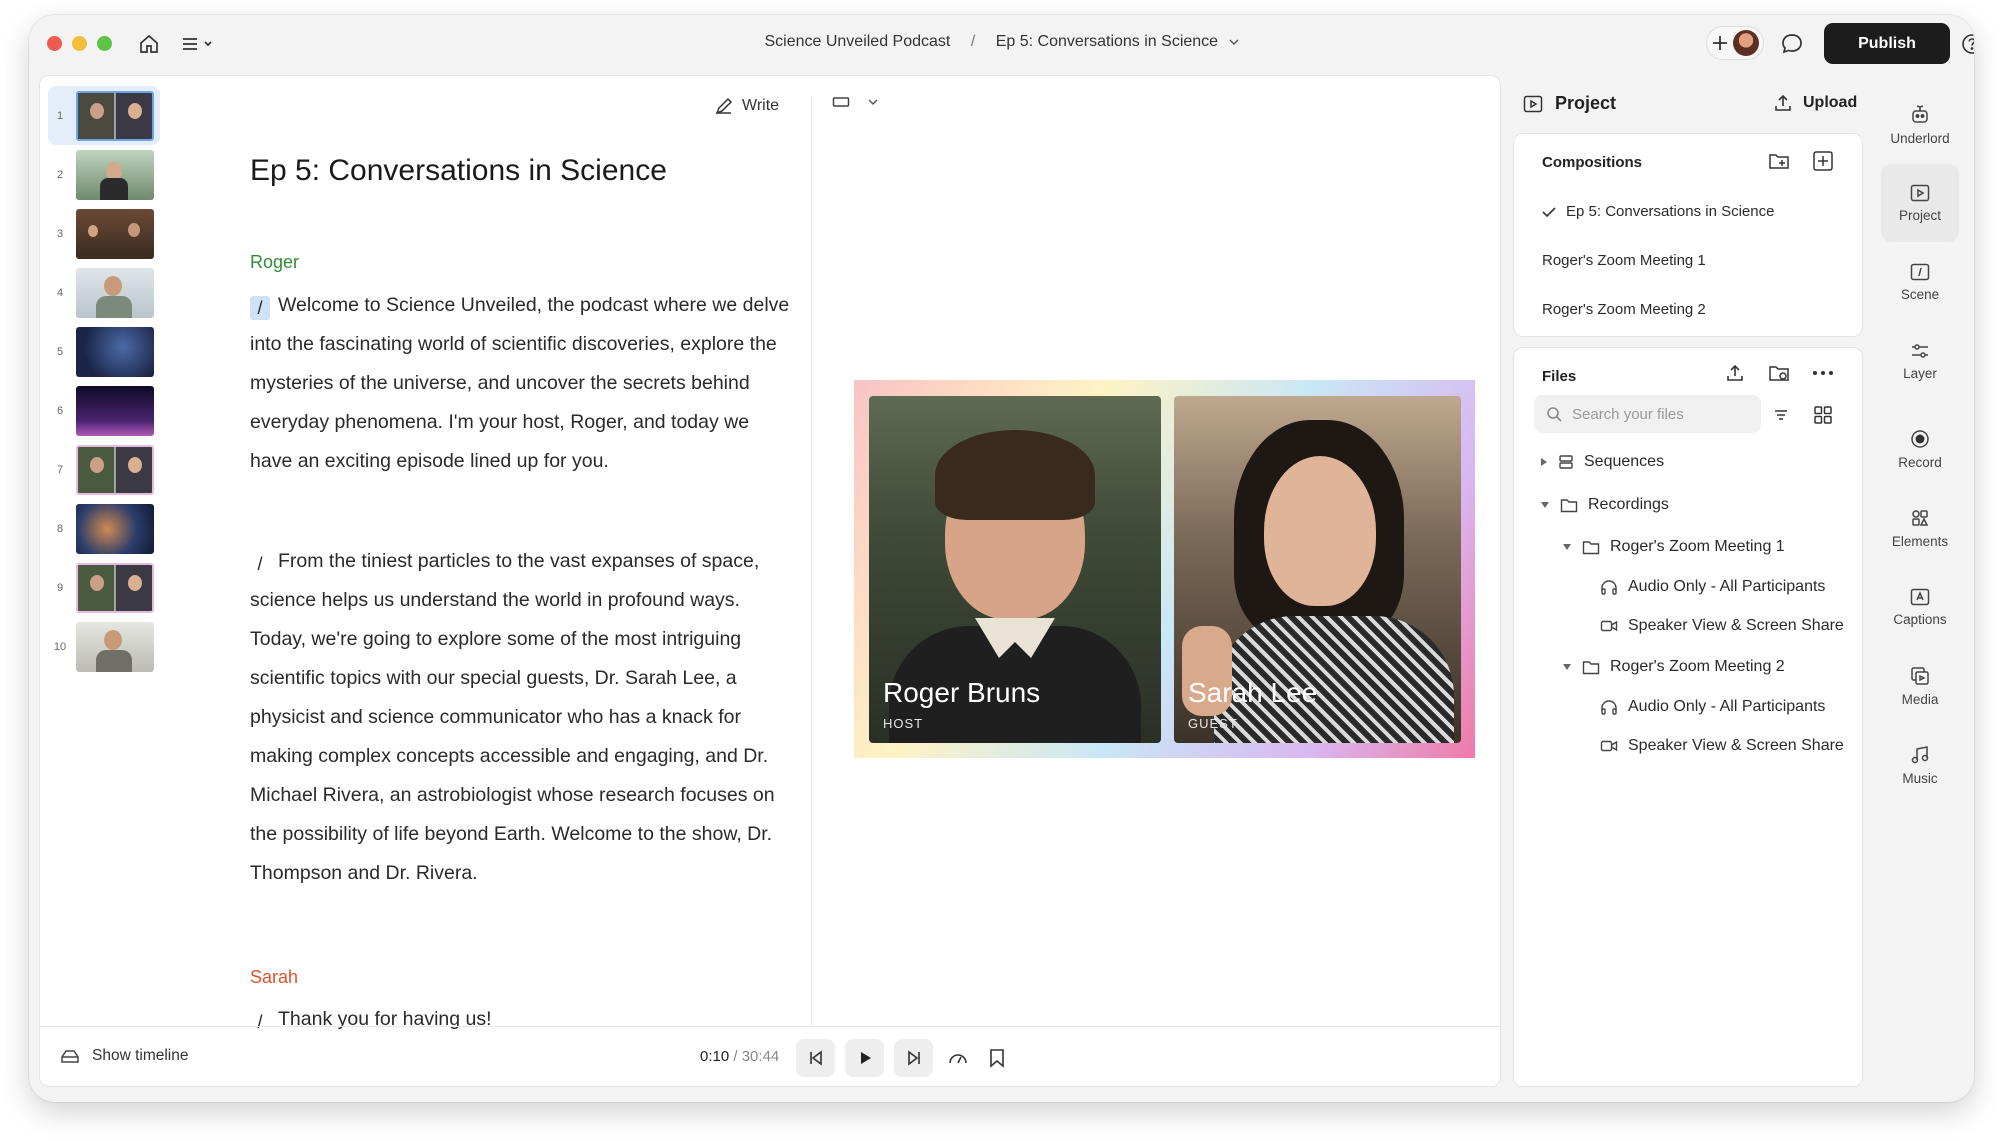  I want to click on host-name: Roger Bruns, so click(962, 692).